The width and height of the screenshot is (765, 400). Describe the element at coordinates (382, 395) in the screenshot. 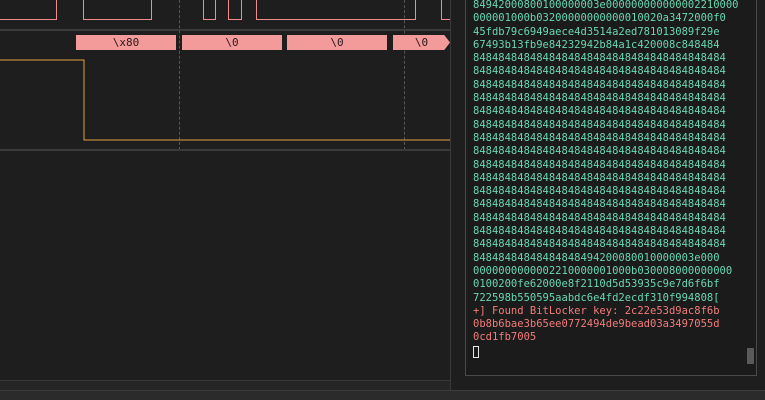

I see `status-bar` at that location.